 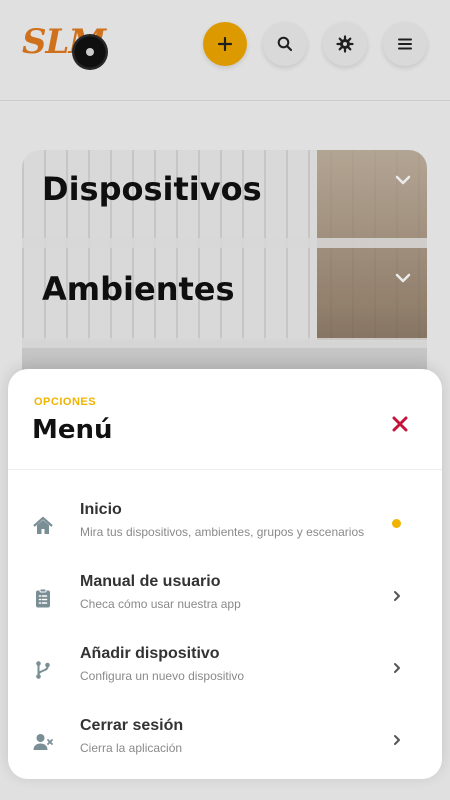 I want to click on sheet-kicker: OPCIONES, so click(x=65, y=402).